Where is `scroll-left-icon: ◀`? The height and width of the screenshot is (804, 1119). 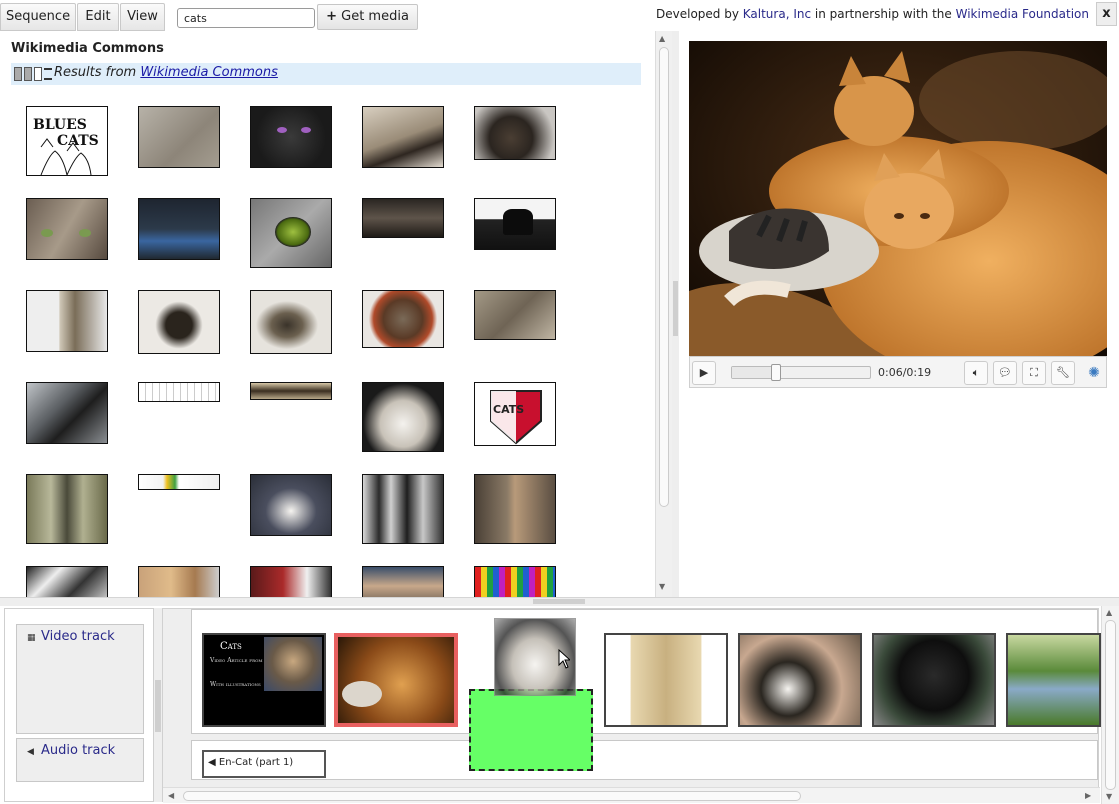
scroll-left-icon: ◀ is located at coordinates (171, 795).